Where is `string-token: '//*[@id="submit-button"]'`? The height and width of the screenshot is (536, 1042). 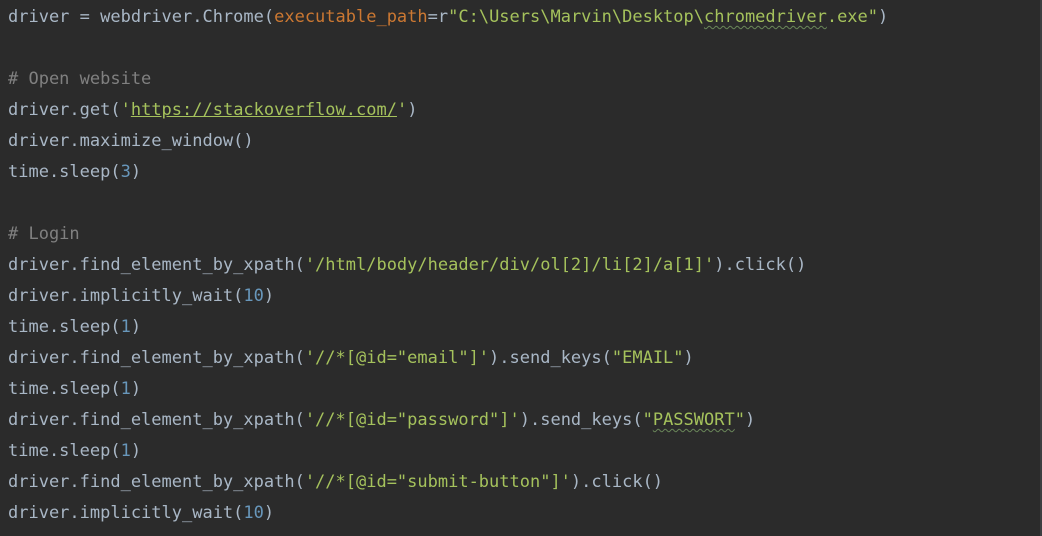 string-token: '//*[@id="submit-button"]' is located at coordinates (437, 482).